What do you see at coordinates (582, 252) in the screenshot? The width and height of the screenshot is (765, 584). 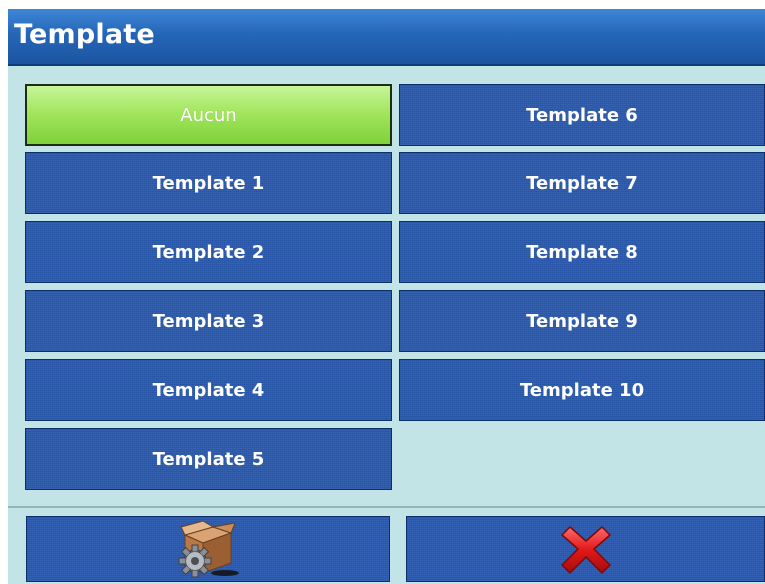 I see `option-template-8-button: Template 8` at bounding box center [582, 252].